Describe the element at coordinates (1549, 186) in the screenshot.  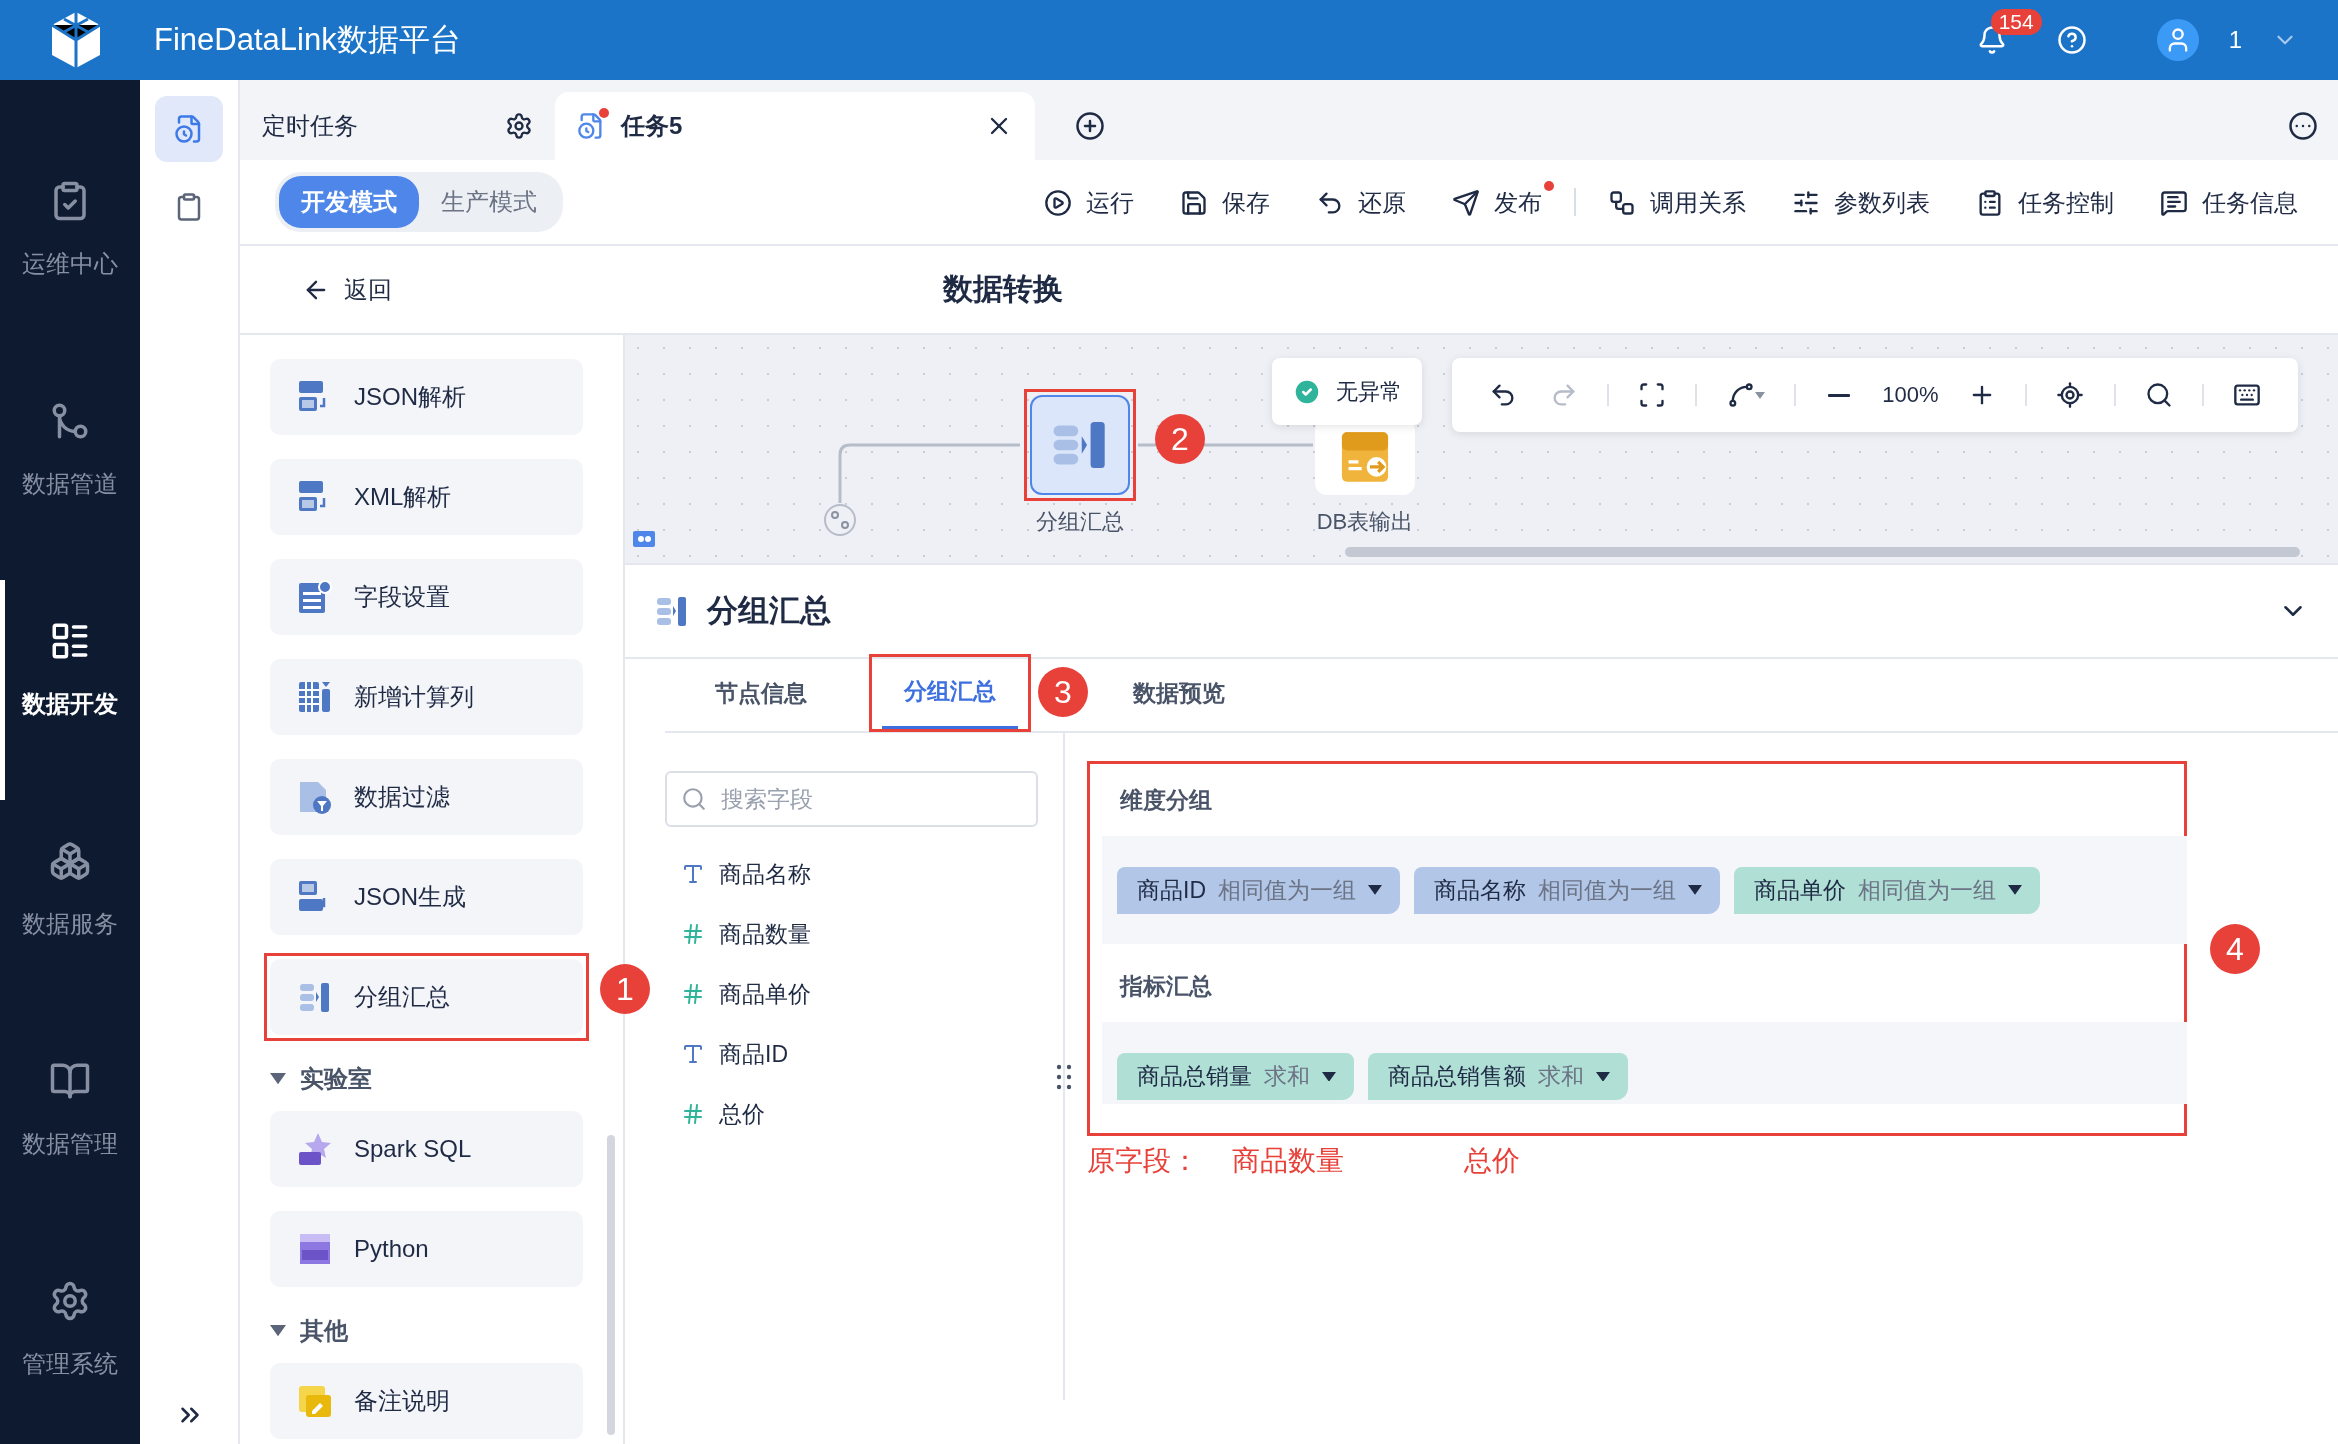
I see `notification-dot` at that location.